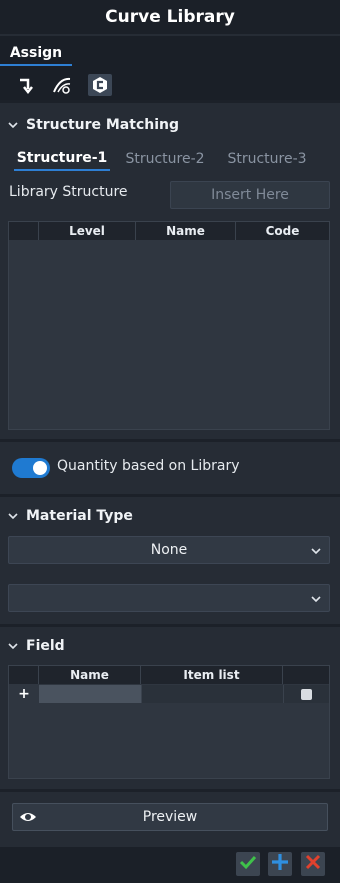 This screenshot has height=883, width=340. Describe the element at coordinates (40, 468) in the screenshot. I see `toggle-knob` at that location.